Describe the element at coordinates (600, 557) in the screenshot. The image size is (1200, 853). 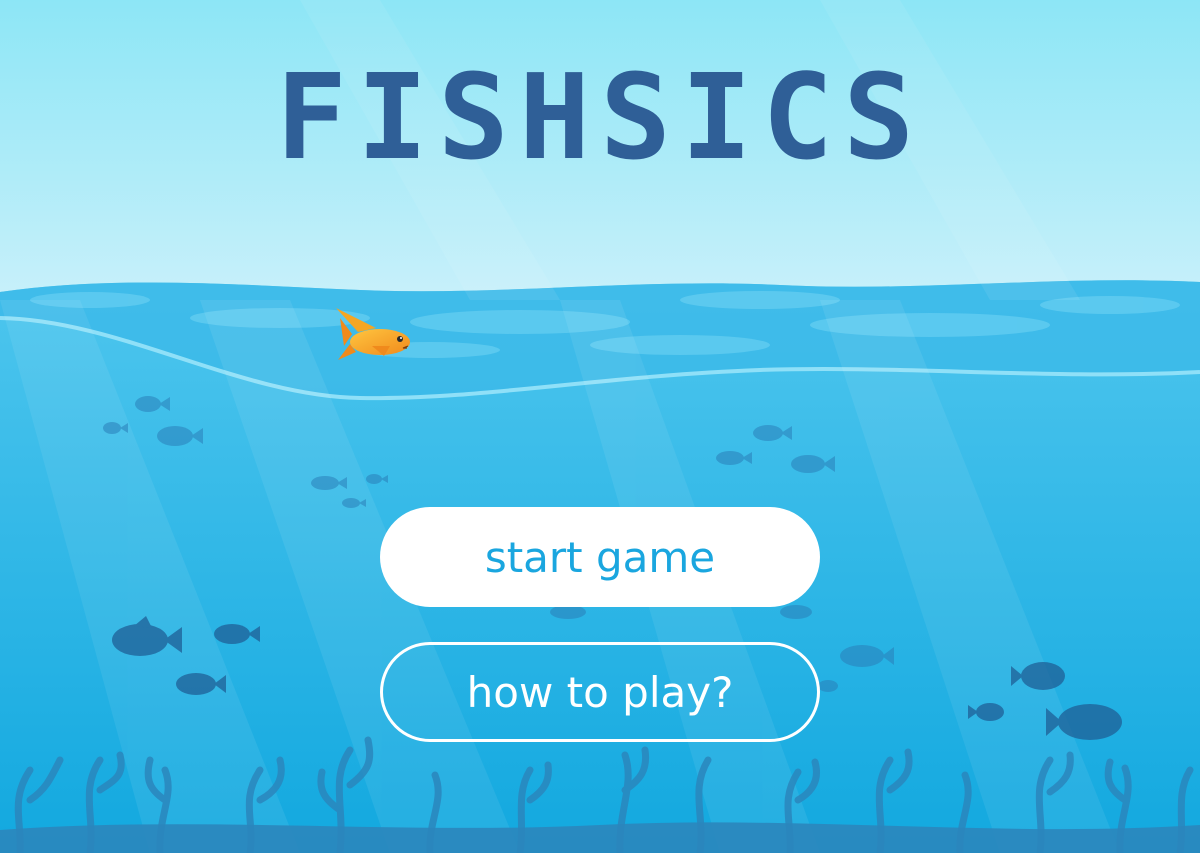
I see `start-game-button: start game` at that location.